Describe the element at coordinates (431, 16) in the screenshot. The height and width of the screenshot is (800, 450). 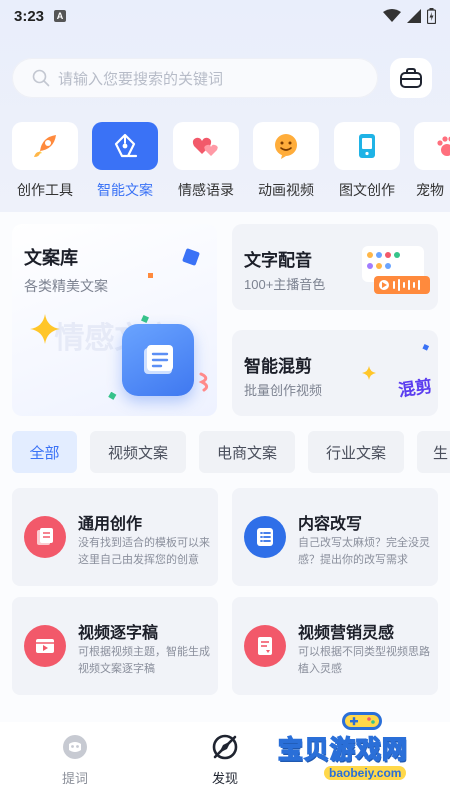
I see `battery-icon` at that location.